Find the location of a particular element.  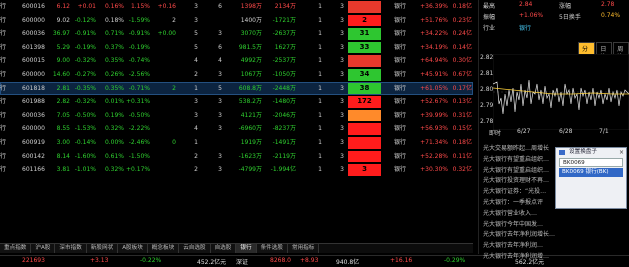

intraday-mini-chart is located at coordinates (560, 92).